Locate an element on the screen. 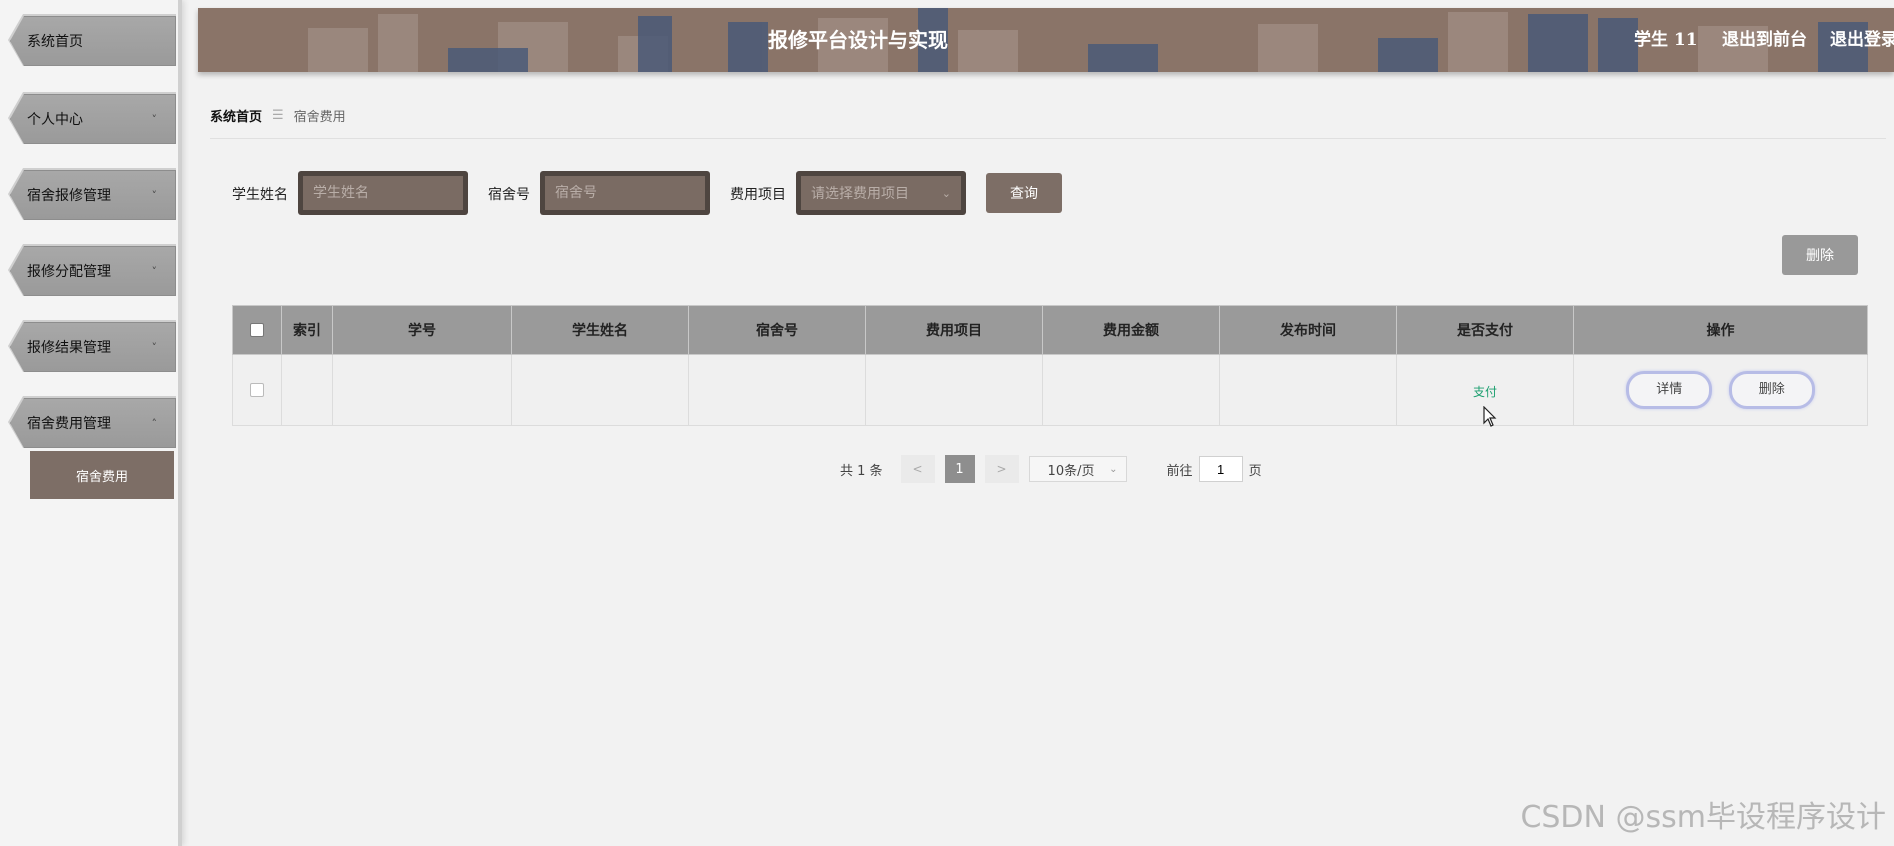 The width and height of the screenshot is (1894, 846). column-header: 学生姓名 is located at coordinates (600, 330).